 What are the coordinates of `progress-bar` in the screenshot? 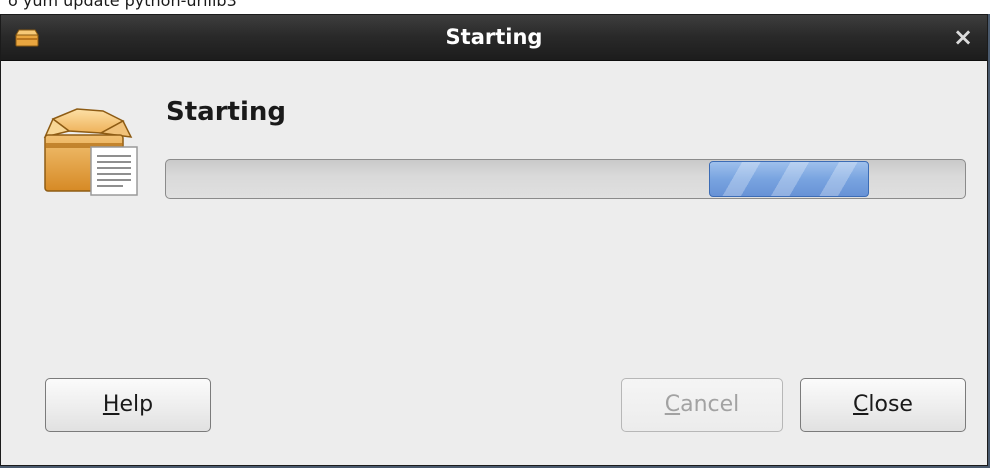 It's located at (565, 179).